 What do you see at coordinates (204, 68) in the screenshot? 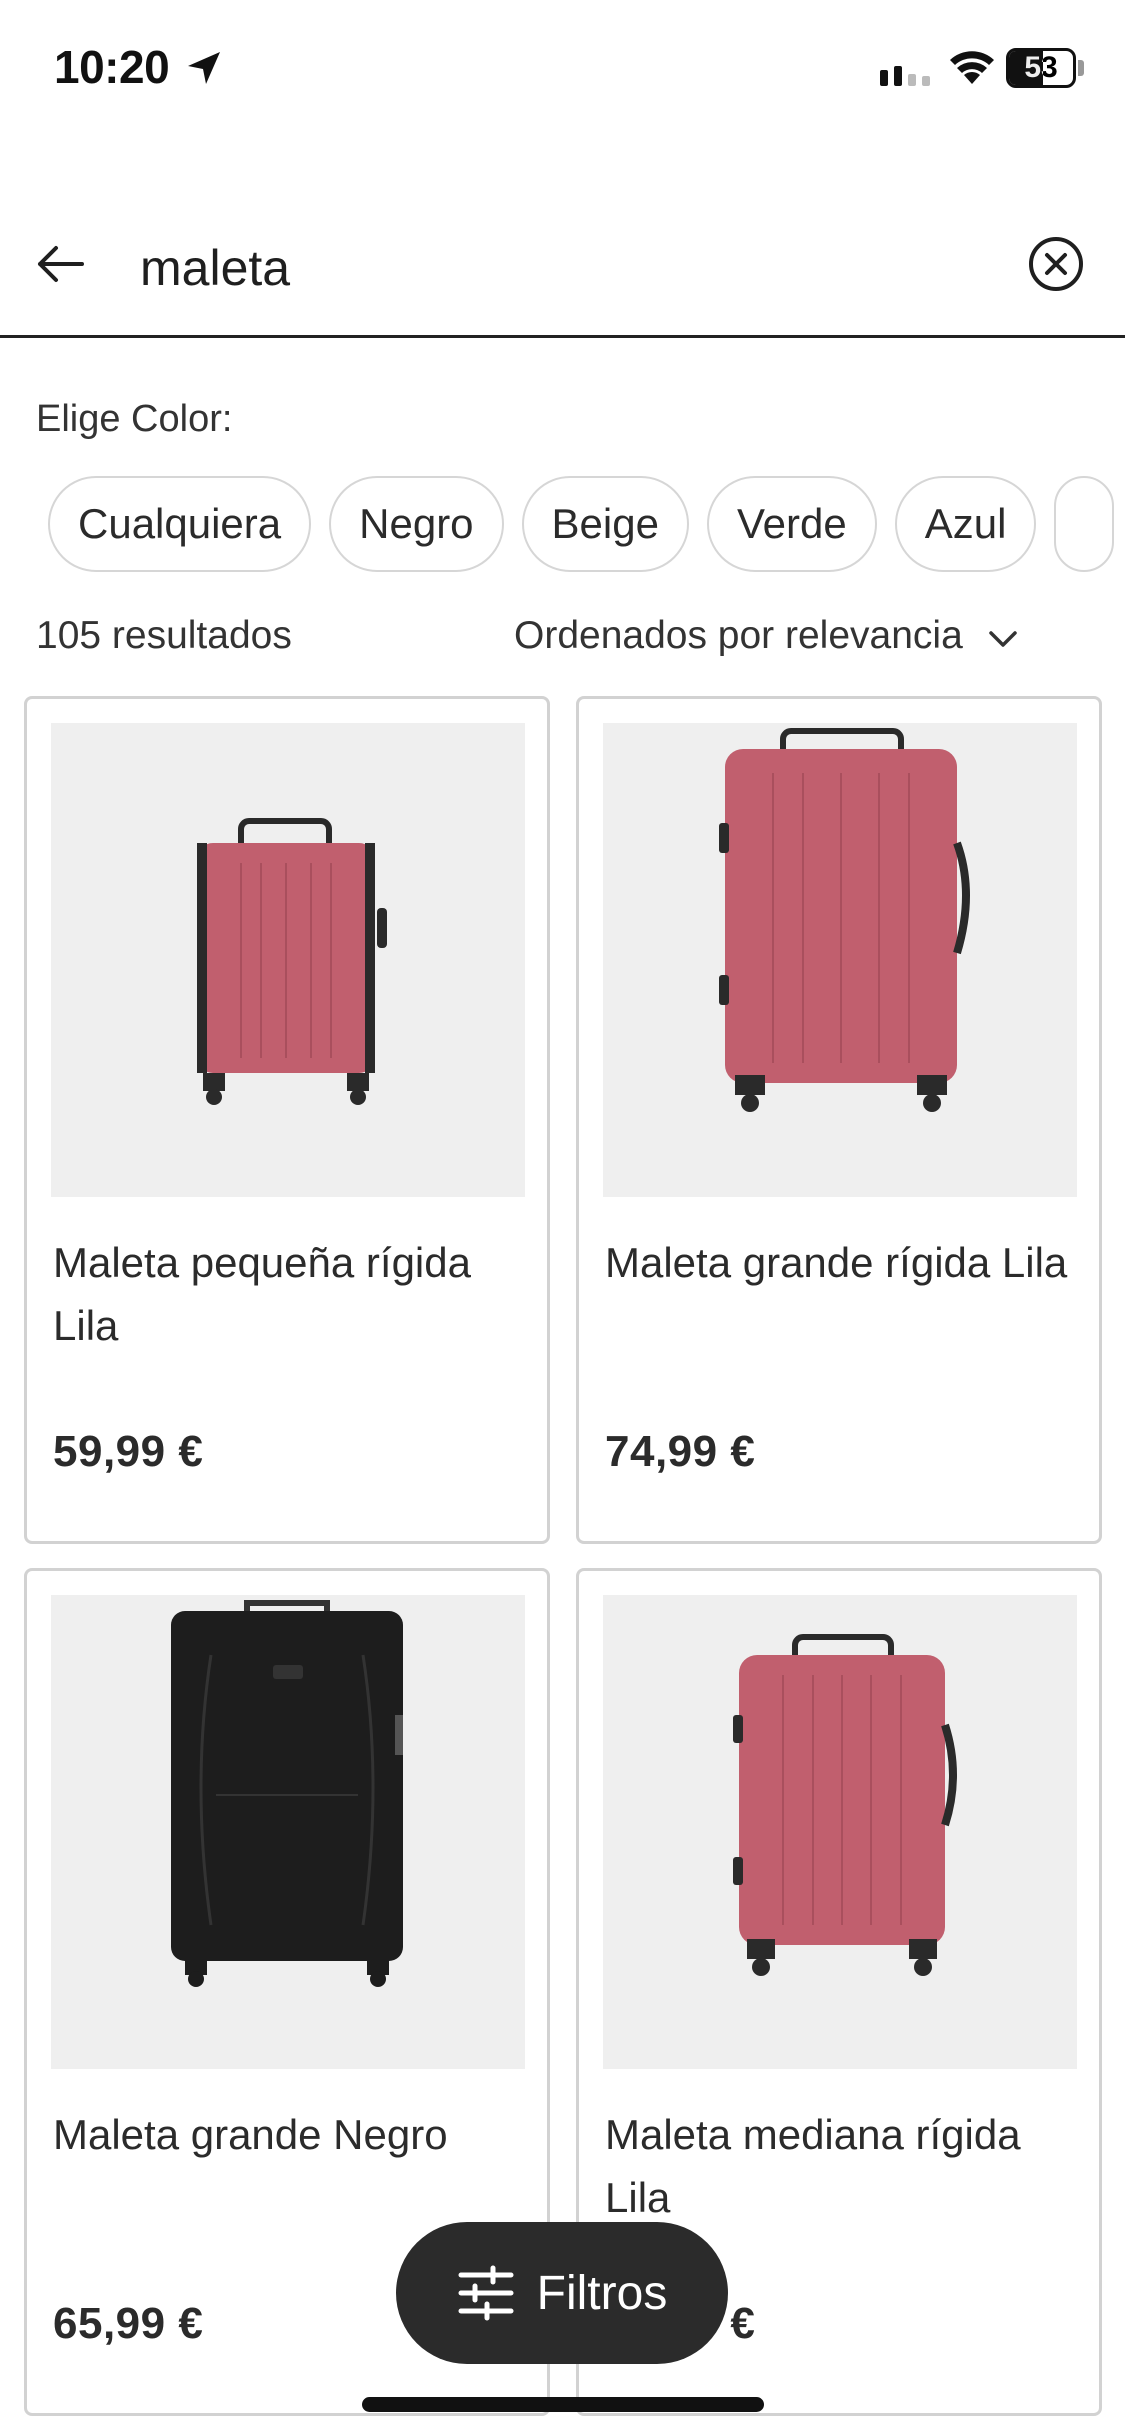
I see `location-arrow-icon` at bounding box center [204, 68].